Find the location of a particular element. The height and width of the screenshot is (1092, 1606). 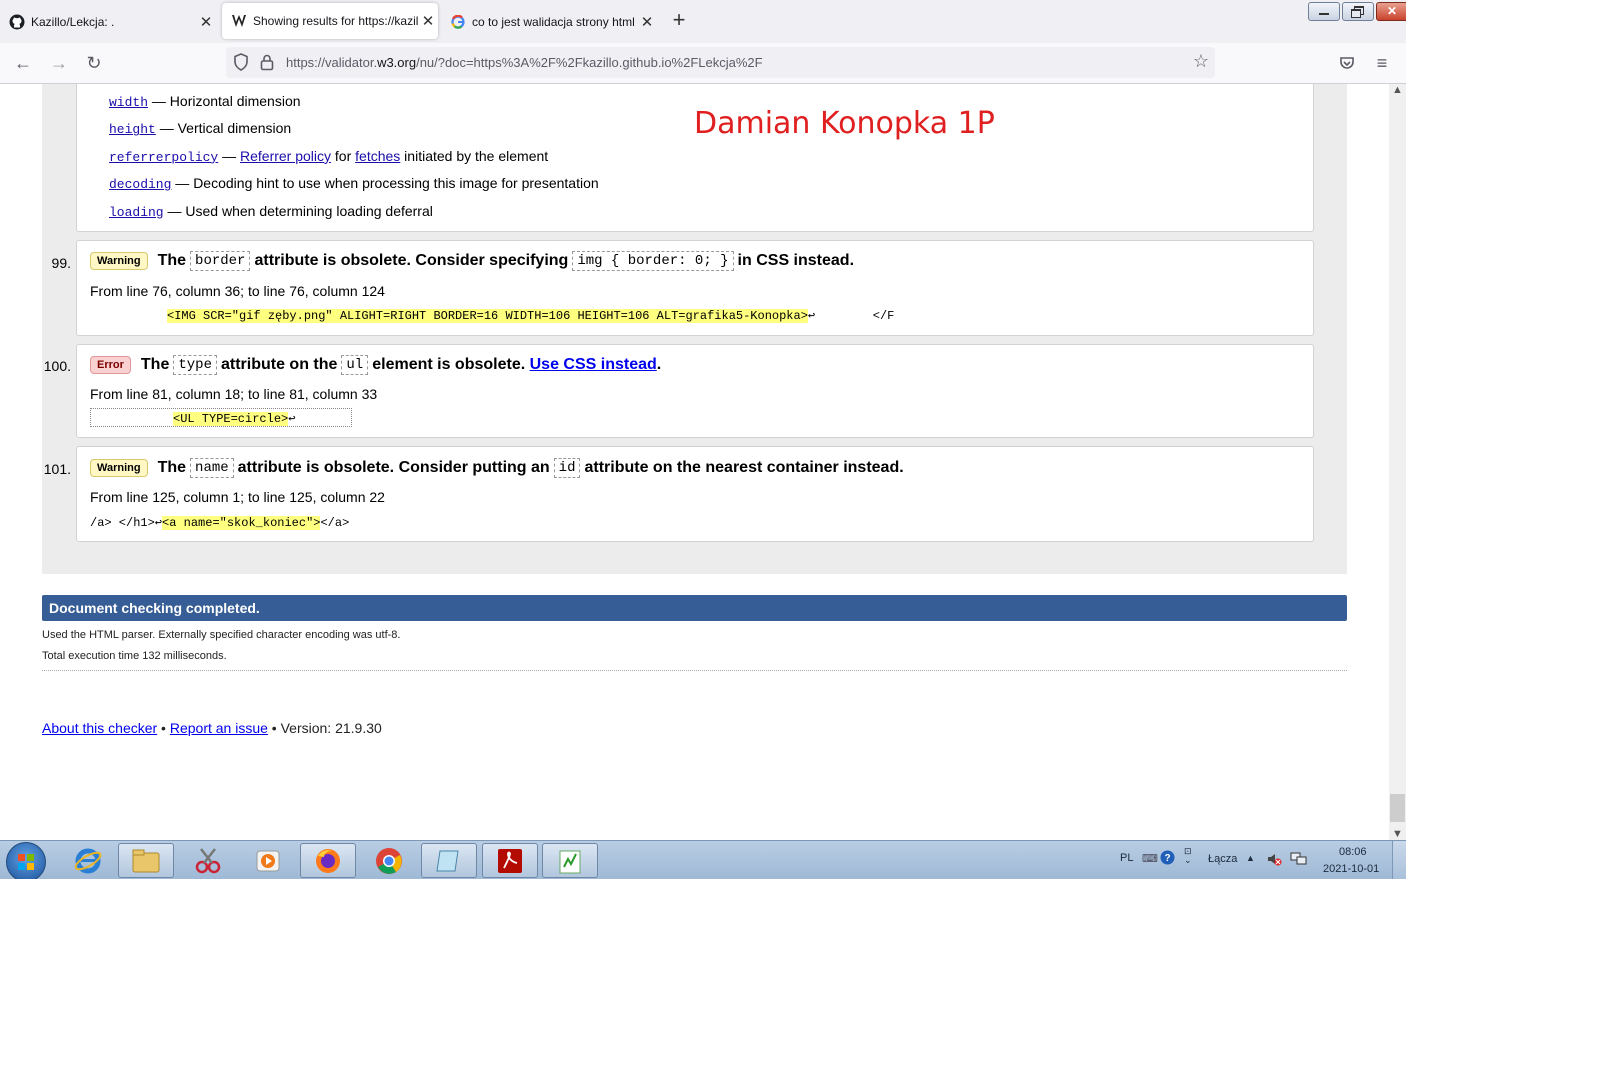

attribute-link-width: width is located at coordinates (128, 102).